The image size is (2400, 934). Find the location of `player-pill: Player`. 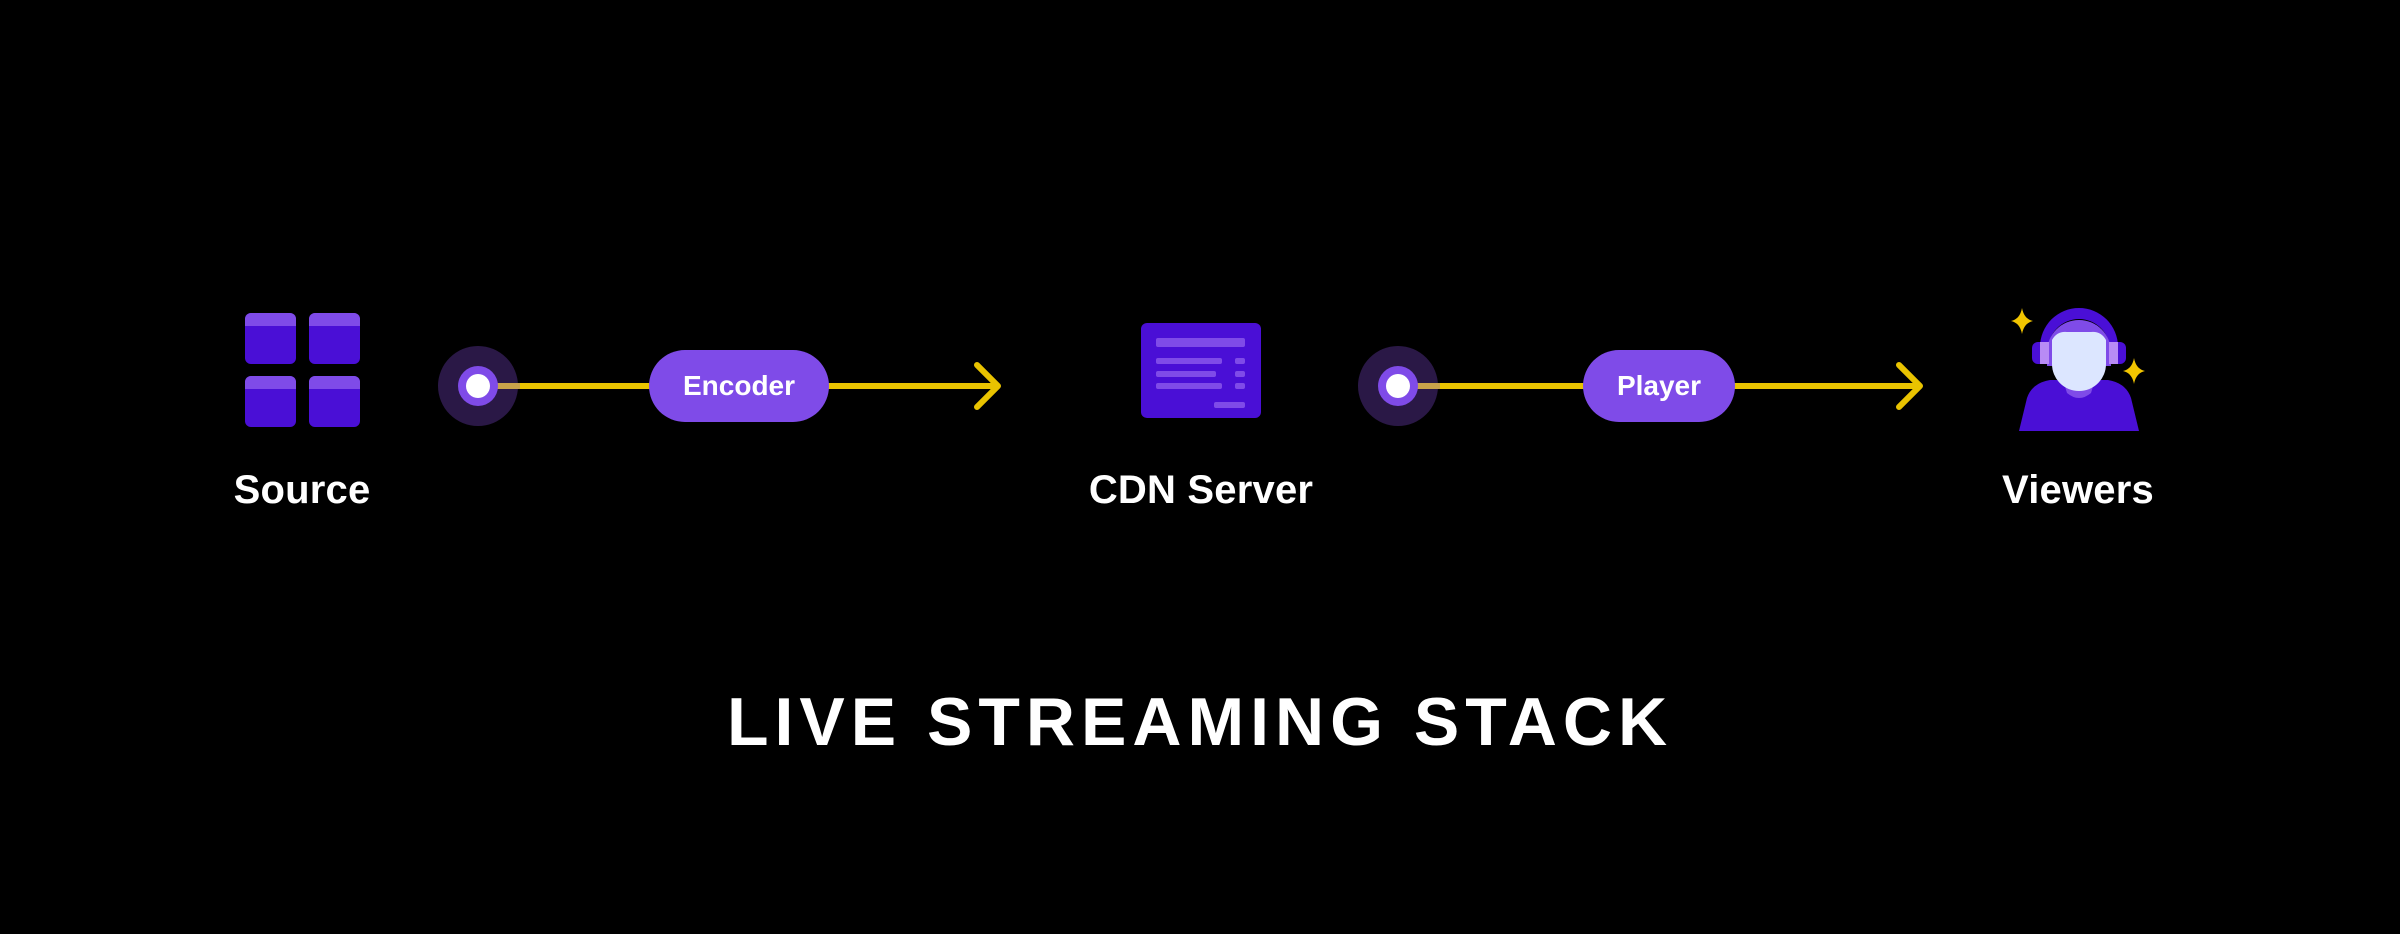

player-pill: Player is located at coordinates (1659, 386).